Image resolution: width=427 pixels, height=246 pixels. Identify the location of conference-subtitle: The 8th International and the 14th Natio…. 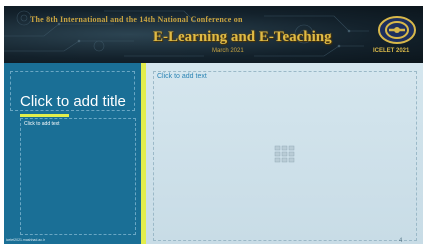
(136, 19).